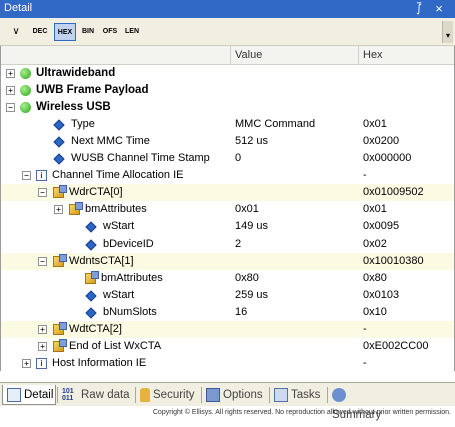  What do you see at coordinates (393, 260) in the screenshot?
I see `field-hex: 0x10010380` at bounding box center [393, 260].